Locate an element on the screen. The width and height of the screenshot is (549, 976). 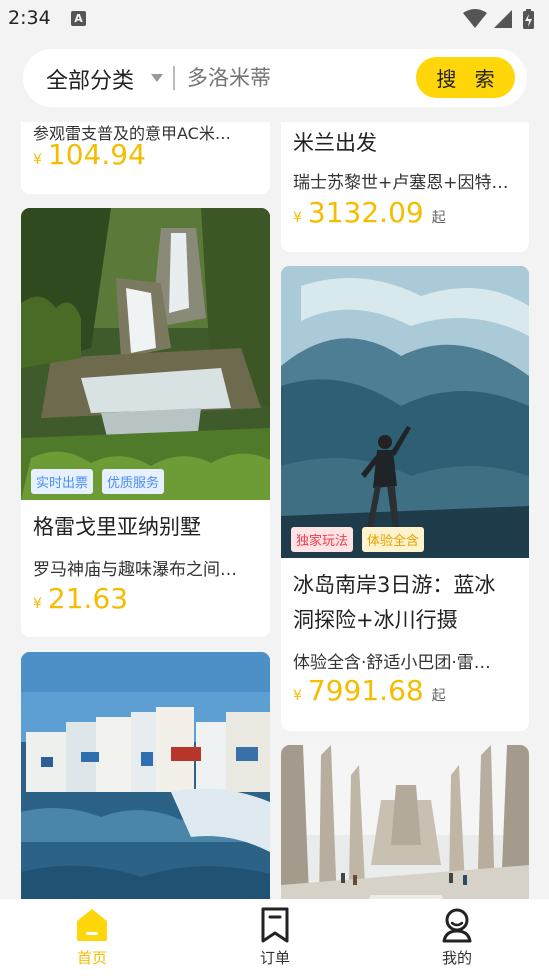
tab-profile: 我的 is located at coordinates (457, 938).